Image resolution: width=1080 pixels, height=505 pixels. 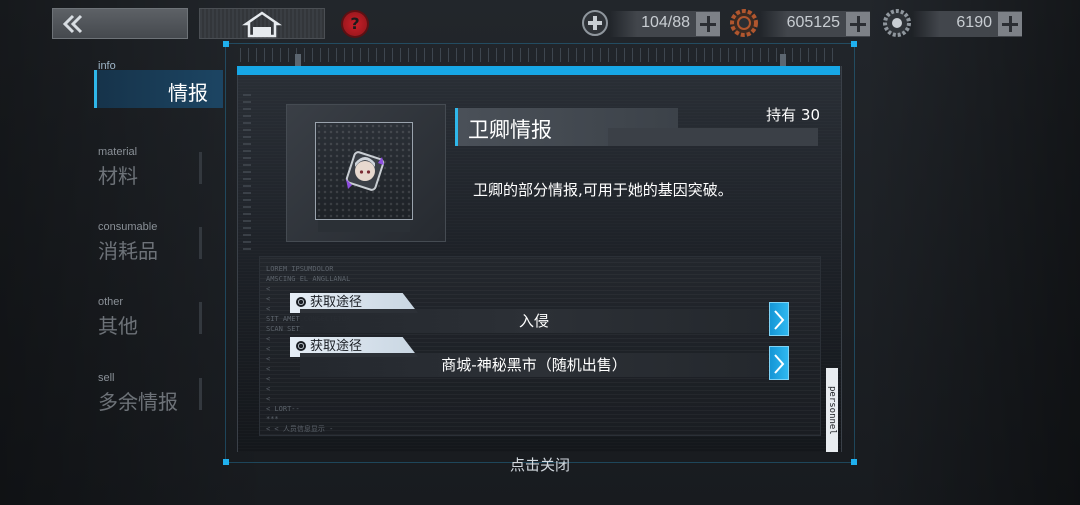 I want to click on tab-label: 其他, so click(x=118, y=326).